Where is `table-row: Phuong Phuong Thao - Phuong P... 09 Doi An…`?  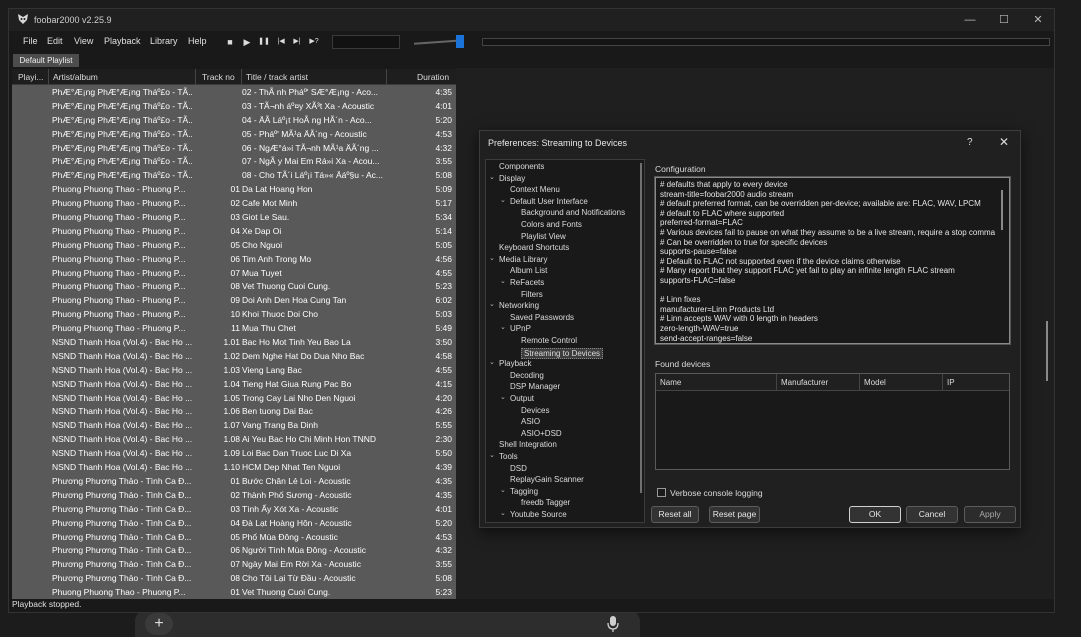
table-row: Phuong Phuong Thao - Phuong P... 09 Doi An… is located at coordinates (234, 301).